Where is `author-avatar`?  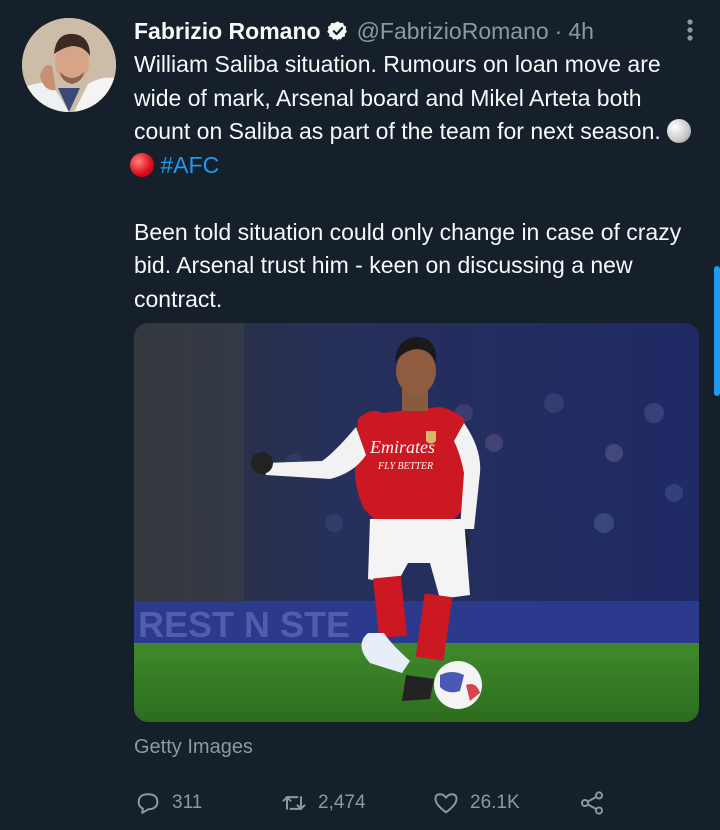 author-avatar is located at coordinates (69, 65).